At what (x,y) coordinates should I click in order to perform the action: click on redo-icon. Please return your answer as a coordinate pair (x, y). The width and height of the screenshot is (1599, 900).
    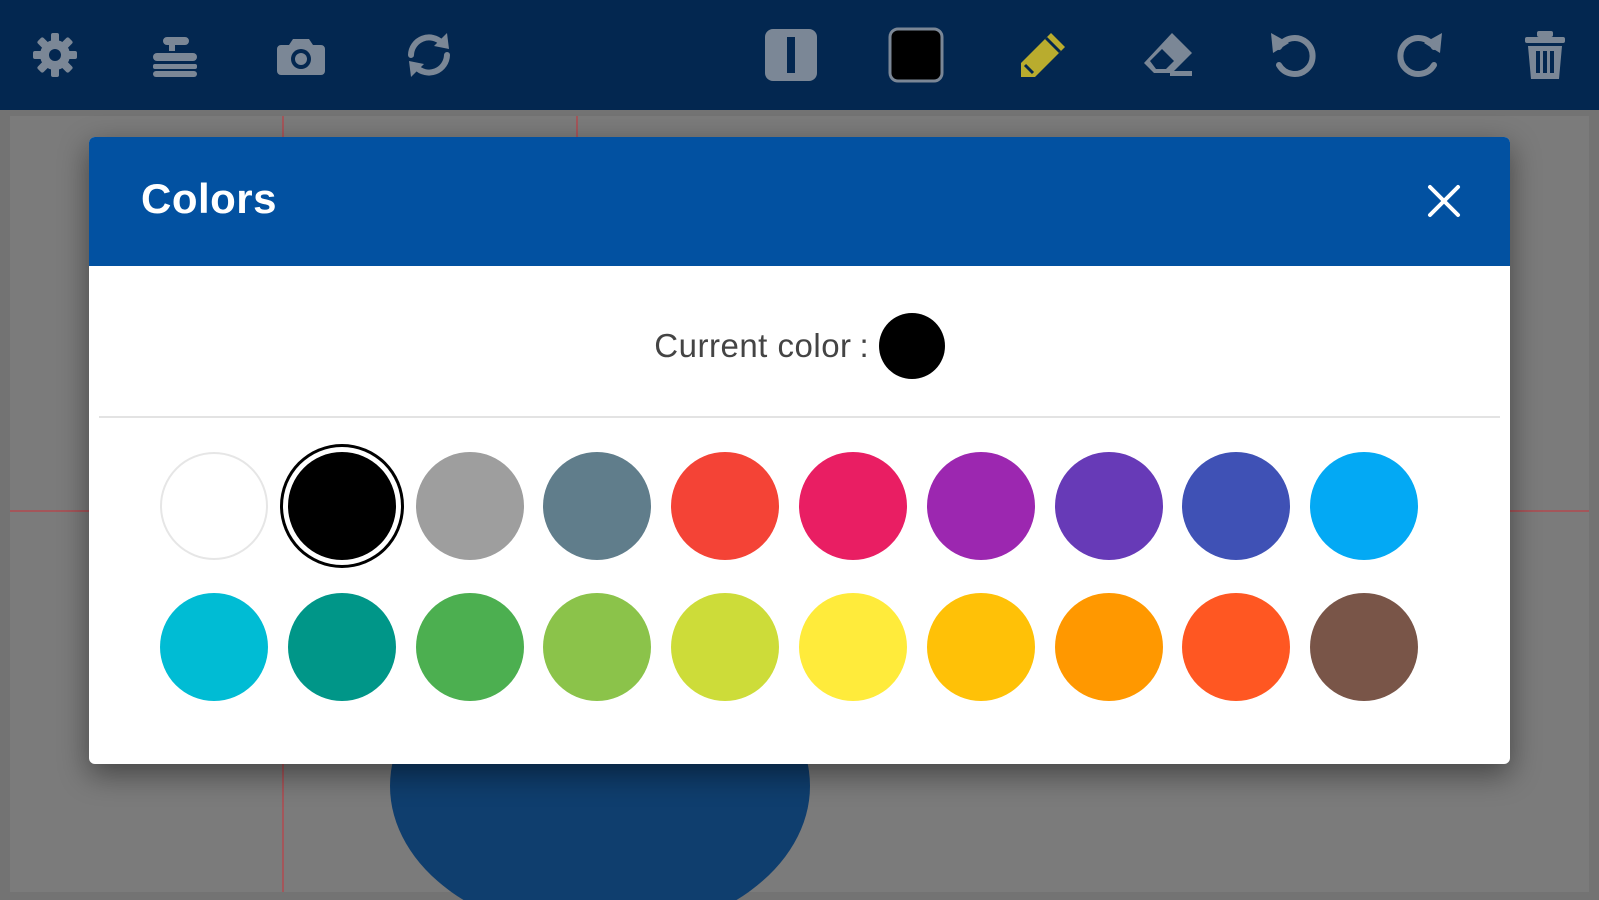
    Looking at the image, I should click on (1419, 55).